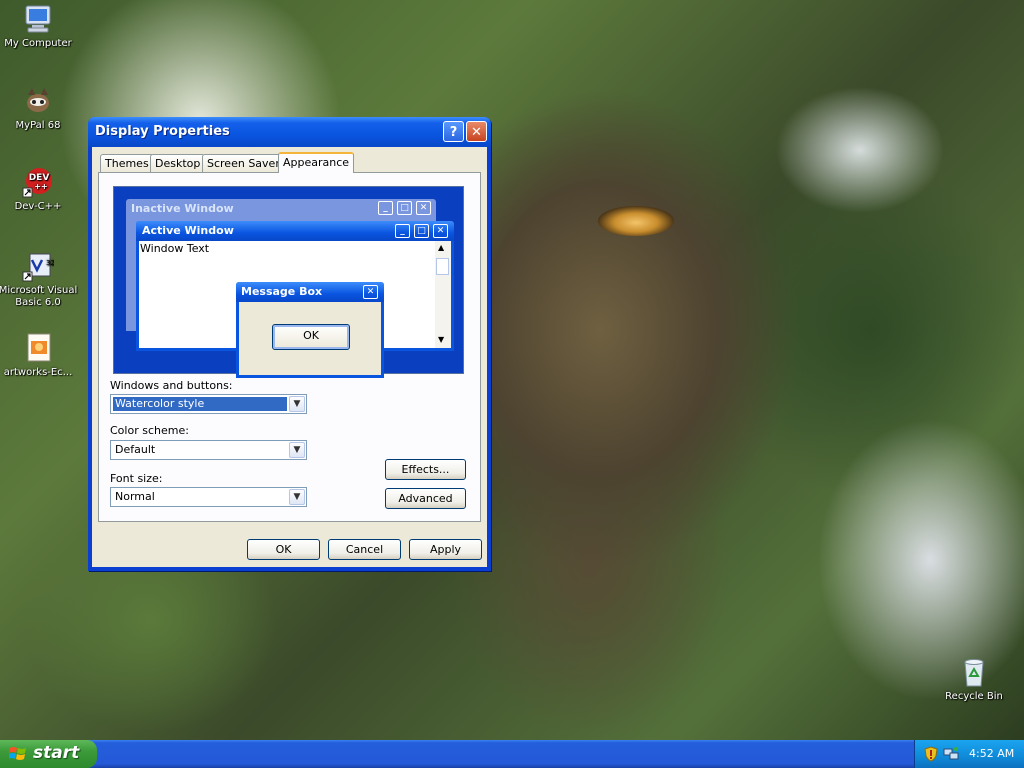 This screenshot has height=768, width=1024. I want to click on font-size-select: Normal ▼, so click(208, 497).